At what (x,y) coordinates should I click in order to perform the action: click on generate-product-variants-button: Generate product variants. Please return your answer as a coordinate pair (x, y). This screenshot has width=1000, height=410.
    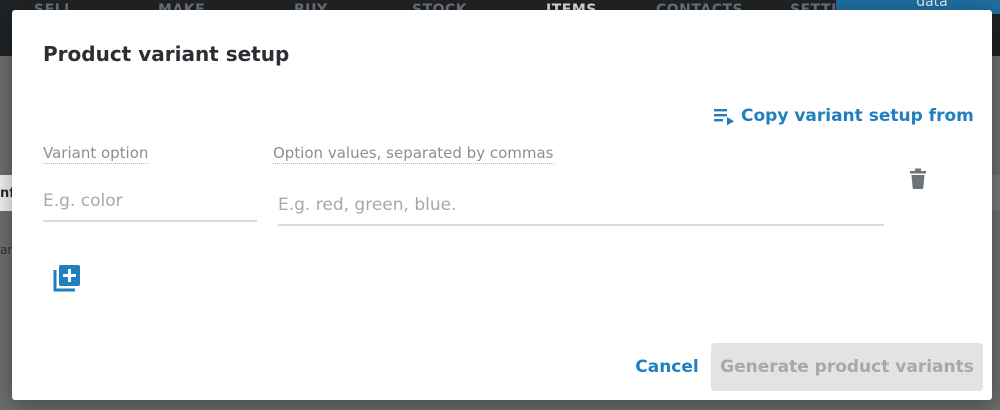
    Looking at the image, I should click on (847, 367).